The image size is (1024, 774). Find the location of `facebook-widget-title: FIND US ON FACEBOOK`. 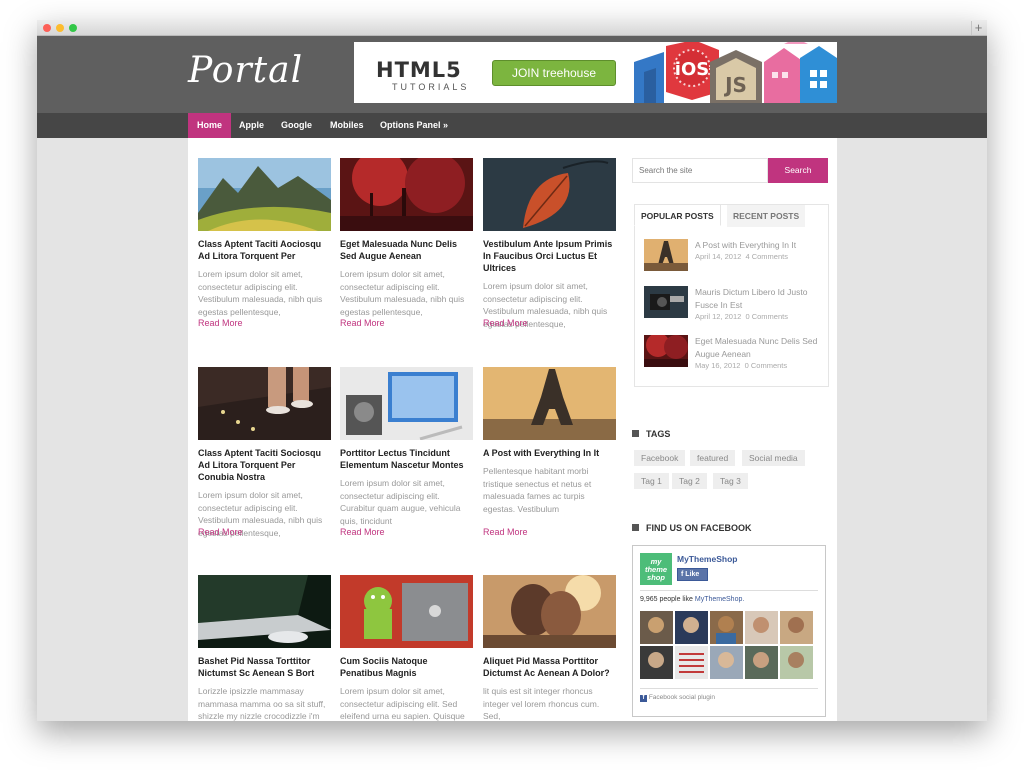

facebook-widget-title: FIND US ON FACEBOOK is located at coordinates (692, 528).